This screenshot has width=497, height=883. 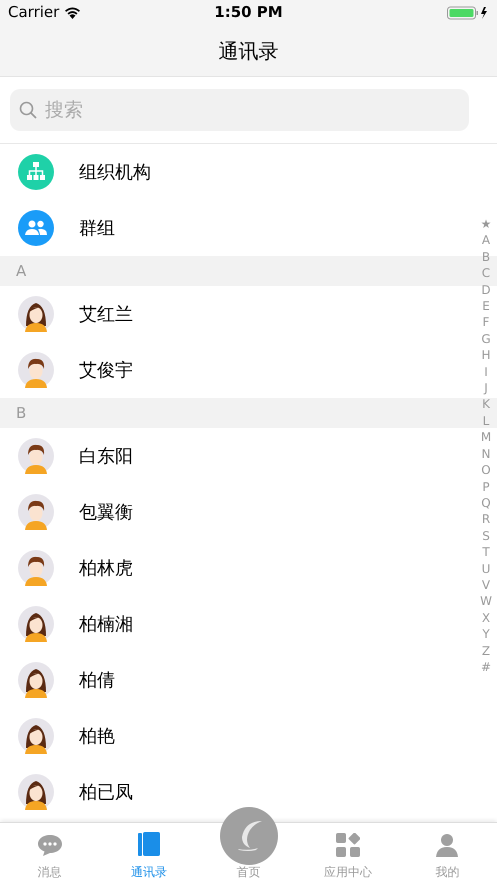 I want to click on tab: 我的, so click(x=447, y=853).